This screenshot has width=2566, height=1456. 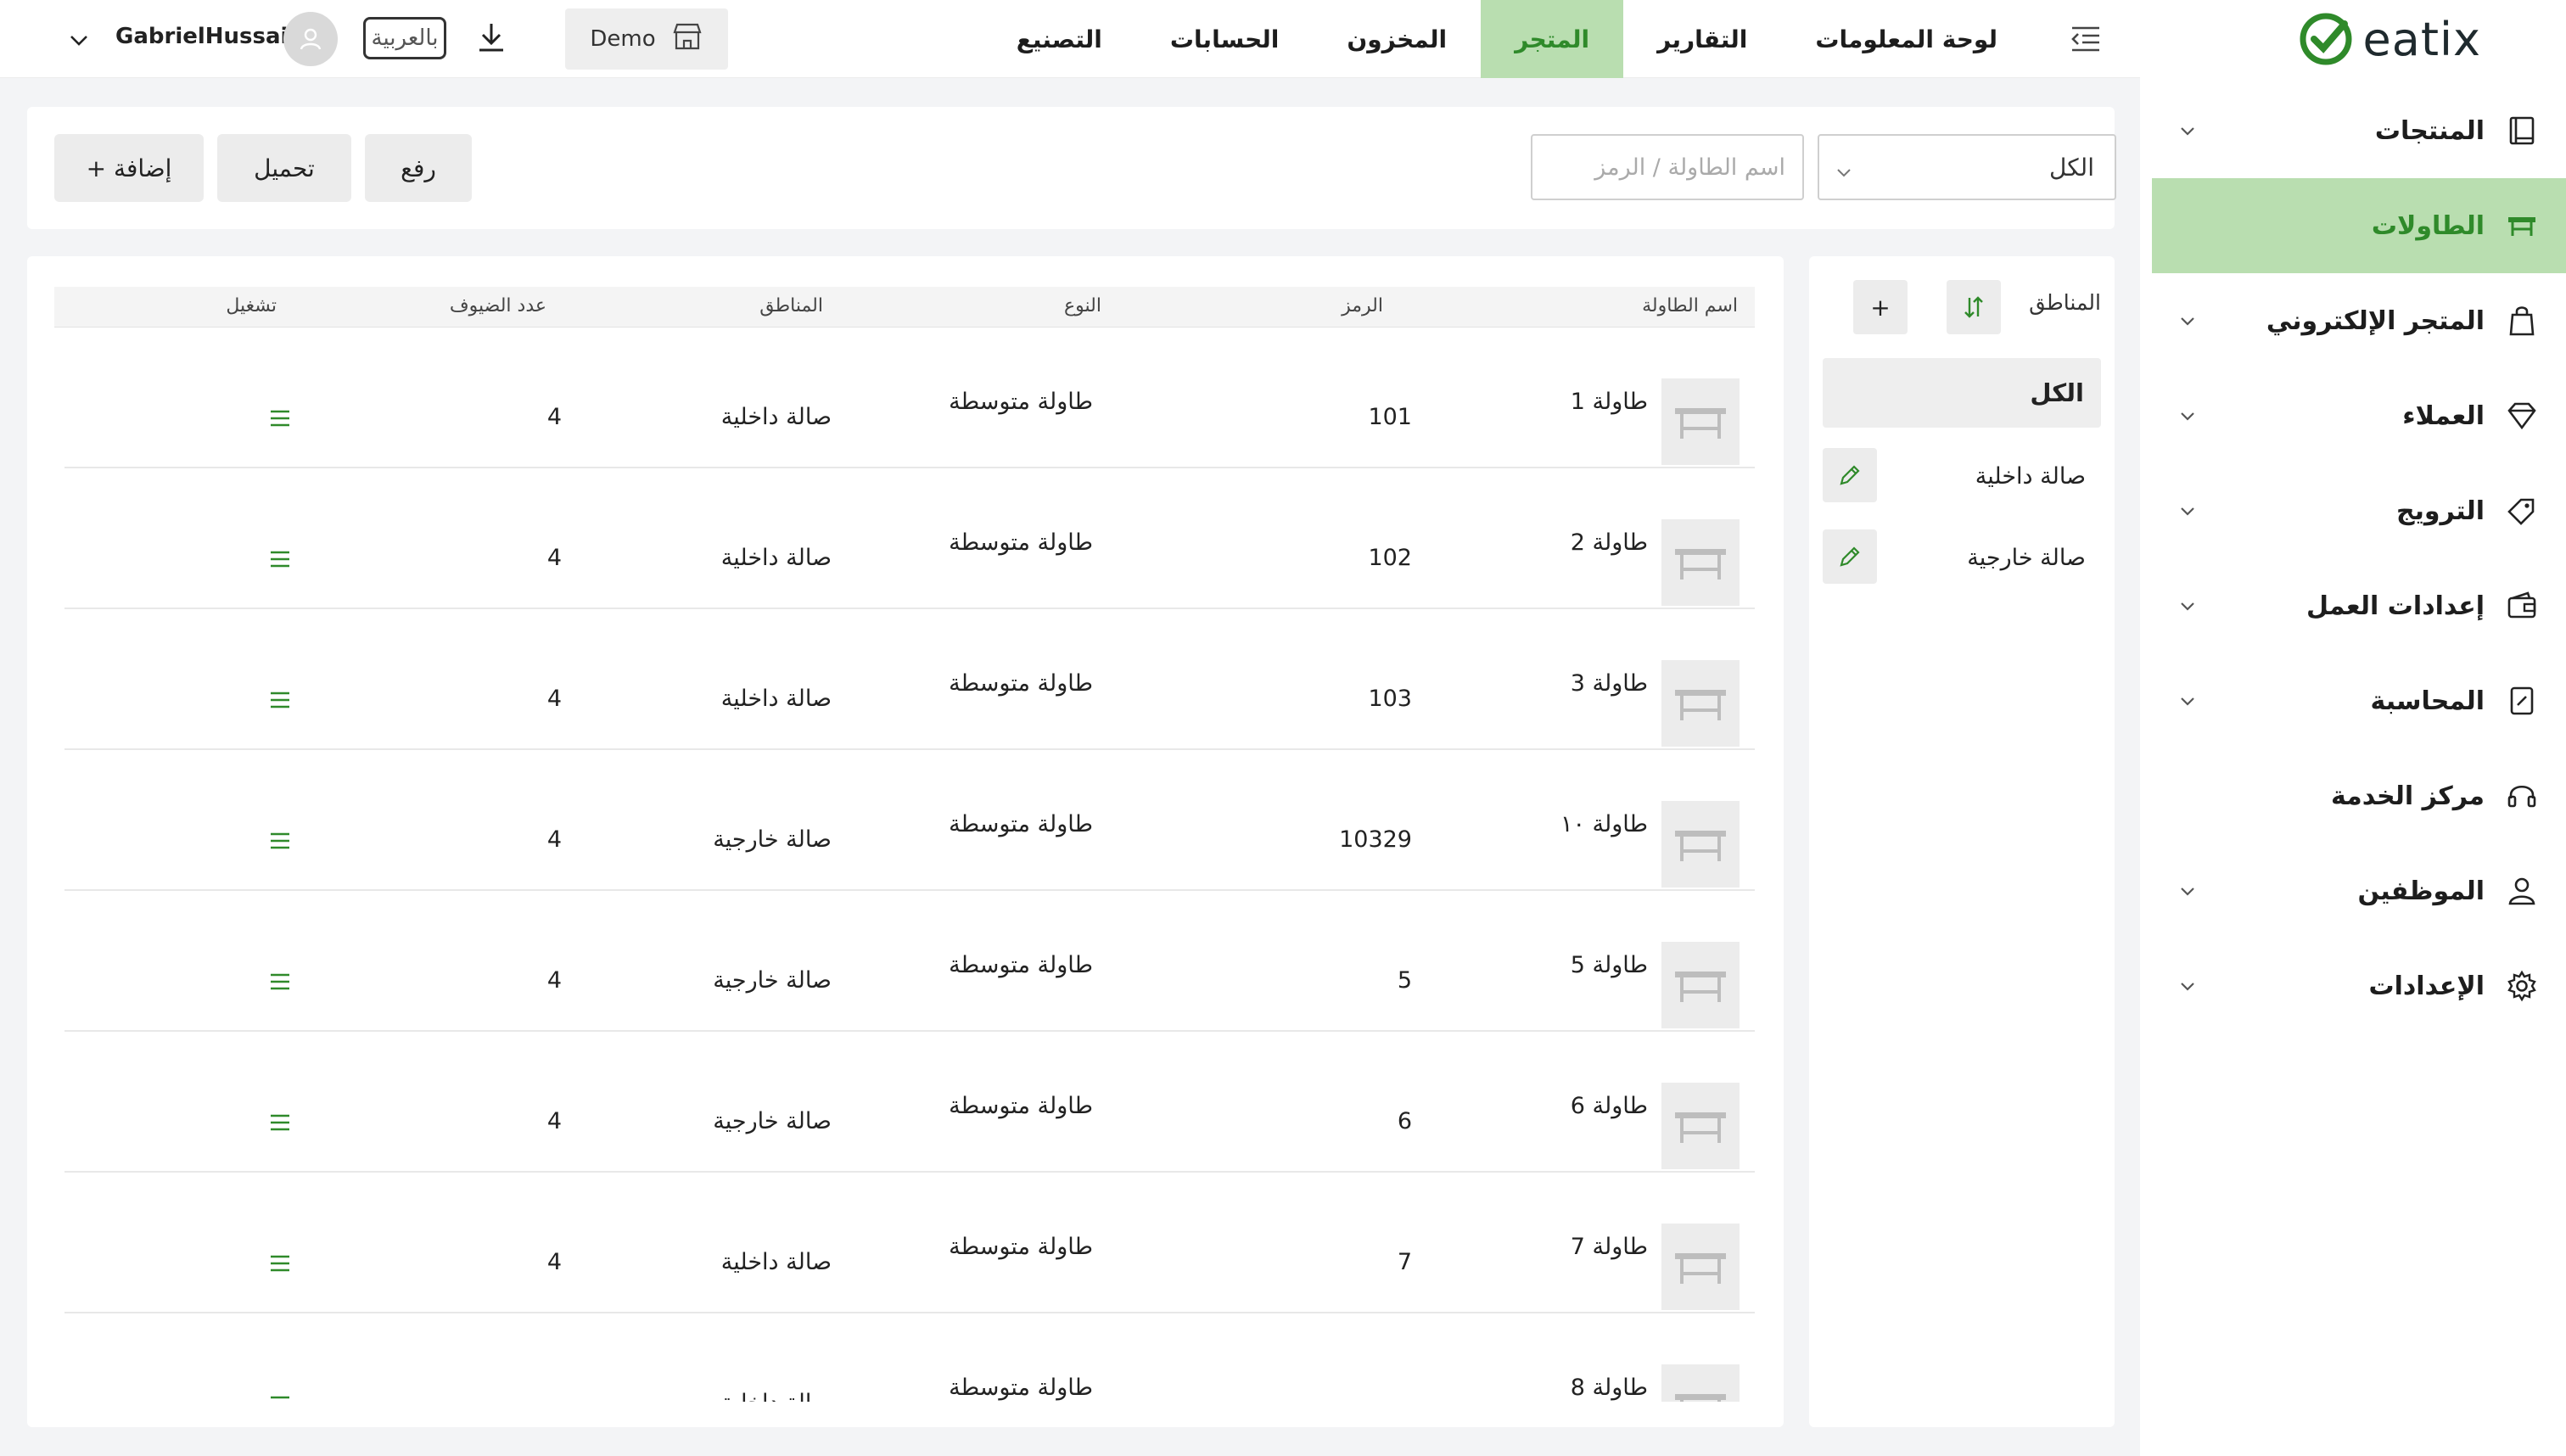 I want to click on table-row: طاولة 2 102 طاولة متوسطة صالة داخلية 4, so click(x=909, y=538).